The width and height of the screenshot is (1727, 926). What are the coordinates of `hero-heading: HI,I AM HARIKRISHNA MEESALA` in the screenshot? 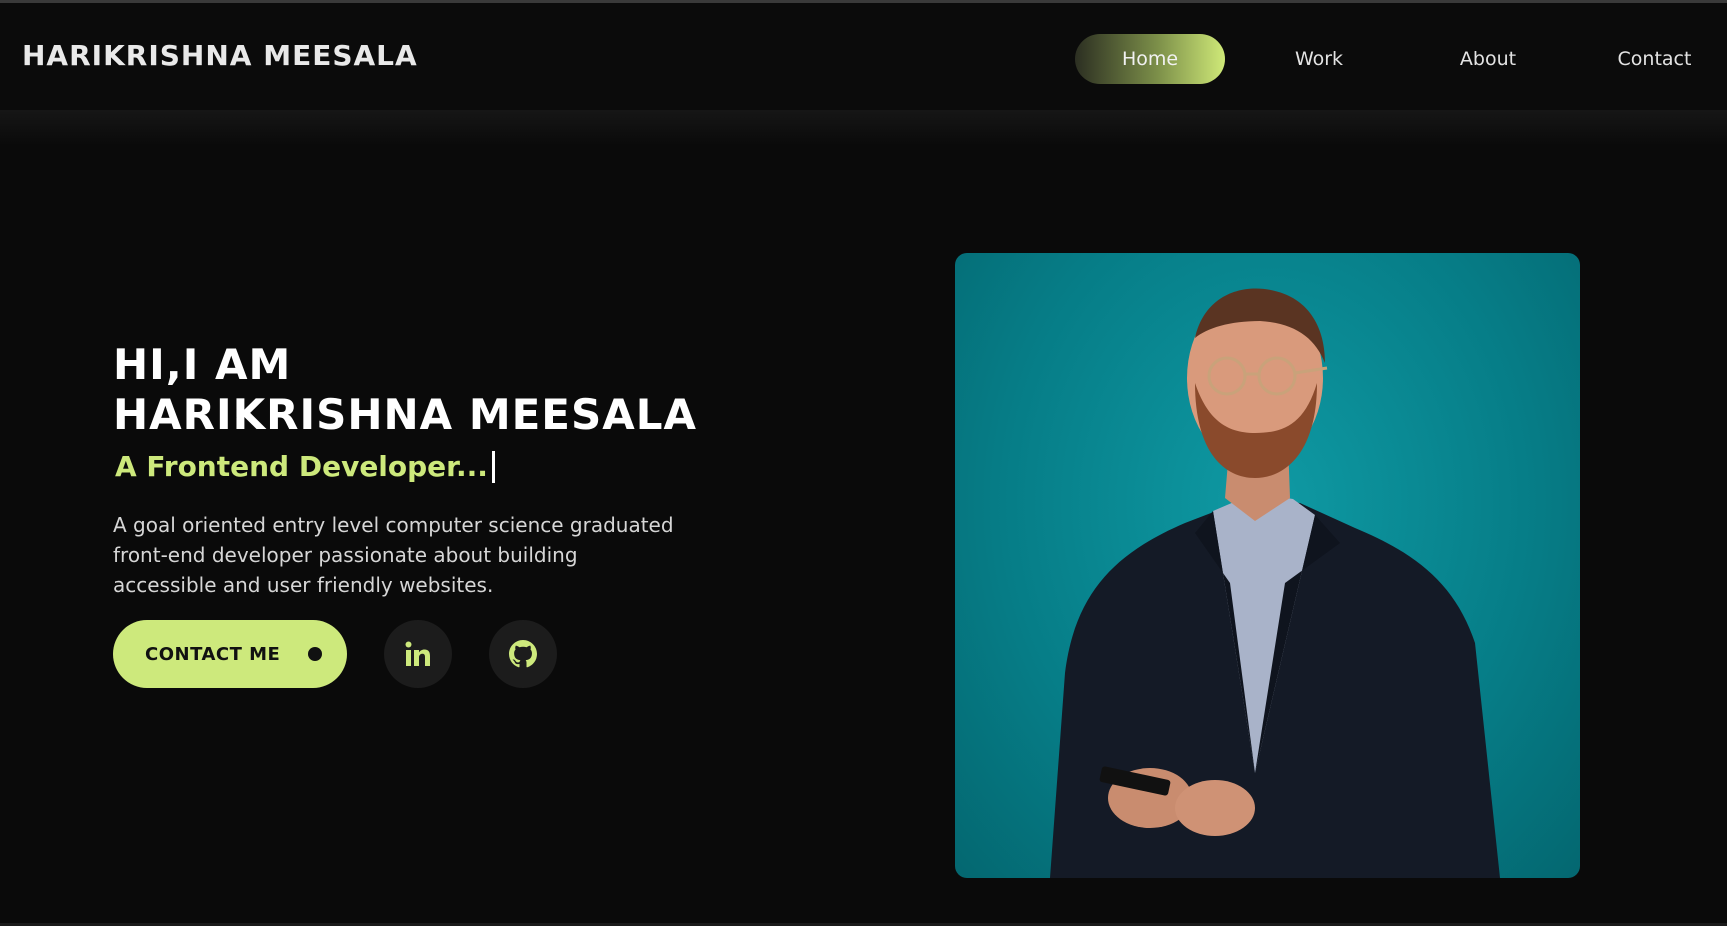 It's located at (405, 390).